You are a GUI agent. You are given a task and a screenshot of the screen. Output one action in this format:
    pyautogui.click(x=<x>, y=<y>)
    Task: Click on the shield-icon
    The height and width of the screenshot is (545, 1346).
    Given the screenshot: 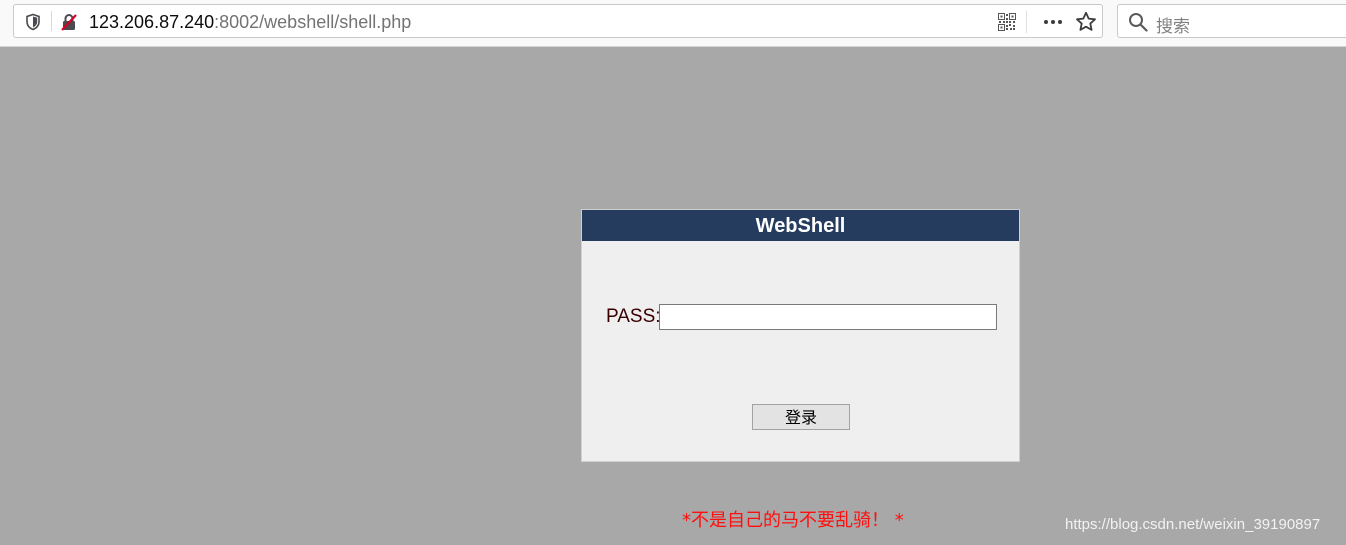 What is the action you would take?
    pyautogui.click(x=33, y=22)
    